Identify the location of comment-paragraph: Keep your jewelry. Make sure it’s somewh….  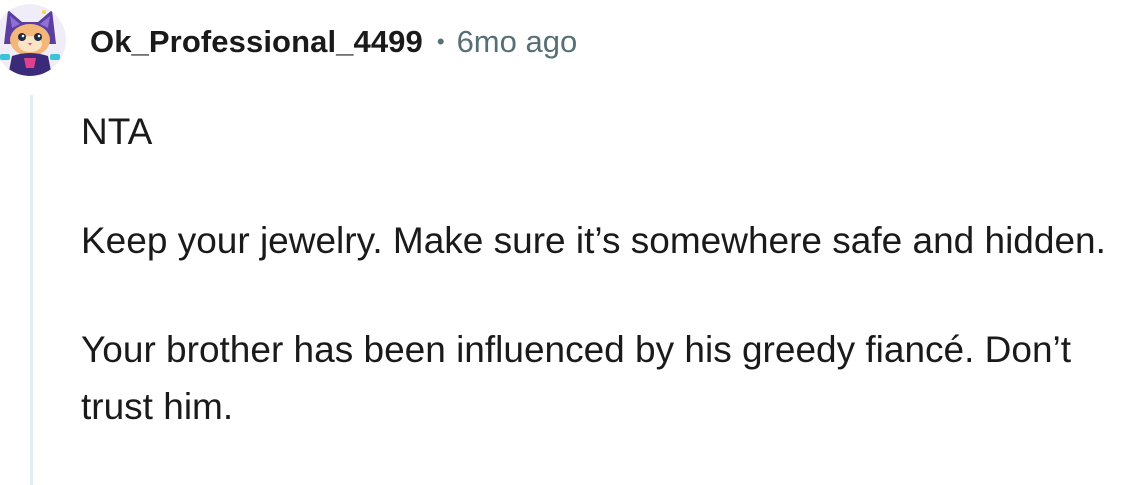
(593, 240).